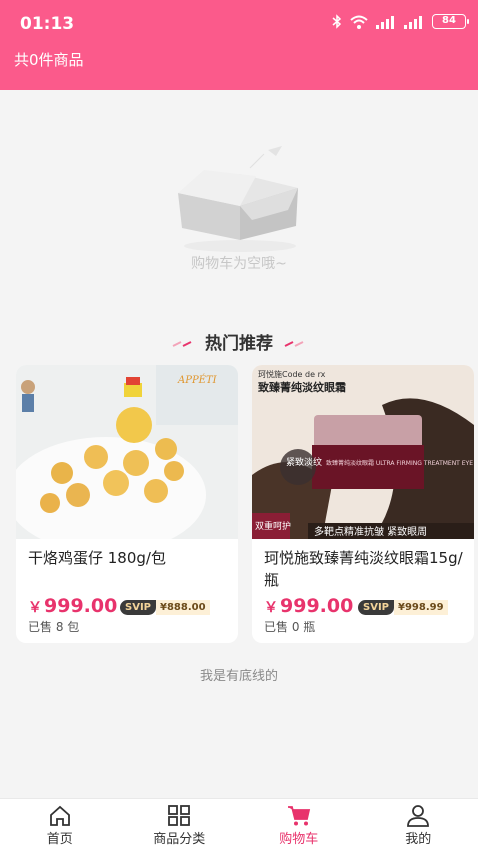  What do you see at coordinates (421, 607) in the screenshot?
I see `svip-price: ¥998.99` at bounding box center [421, 607].